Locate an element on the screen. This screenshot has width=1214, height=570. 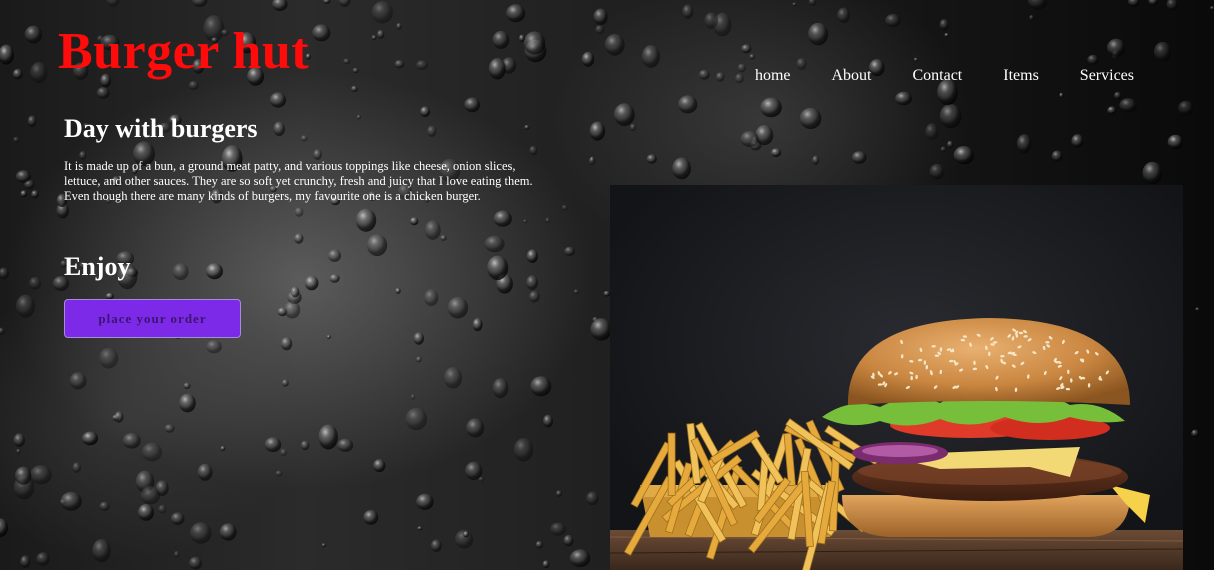
nav-about: About is located at coordinates (851, 76).